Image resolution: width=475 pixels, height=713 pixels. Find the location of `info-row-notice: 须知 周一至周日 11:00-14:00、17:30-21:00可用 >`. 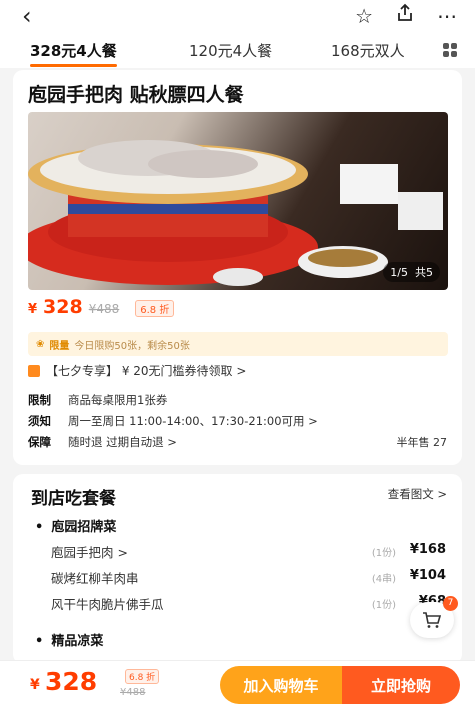

info-row-notice: 须知 周一至周日 11:00-14:00、17:30-21:00可用 > is located at coordinates (173, 421).